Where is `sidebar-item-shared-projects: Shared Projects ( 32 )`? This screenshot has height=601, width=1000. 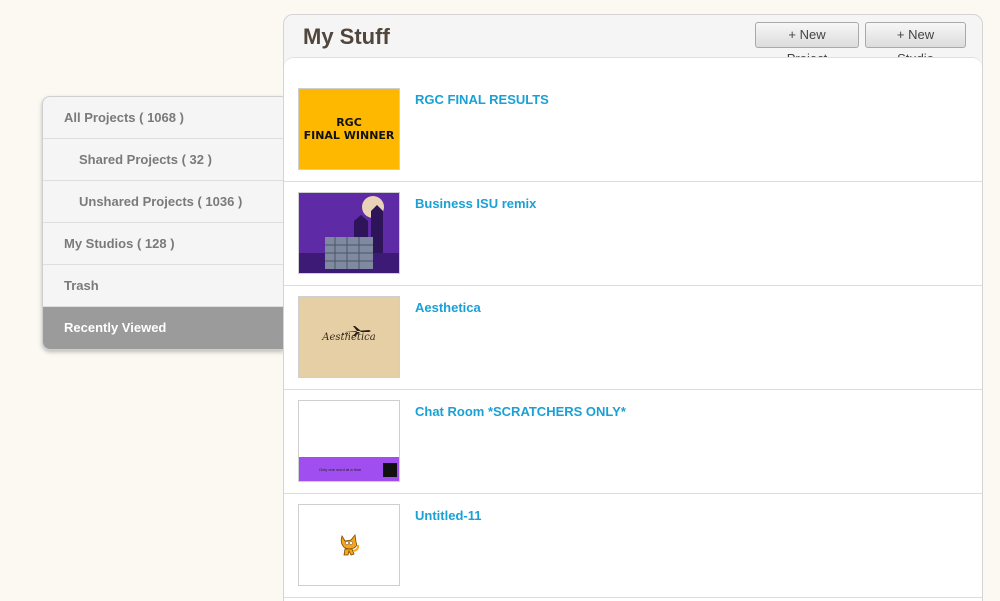
sidebar-item-shared-projects: Shared Projects ( 32 ) is located at coordinates (163, 160).